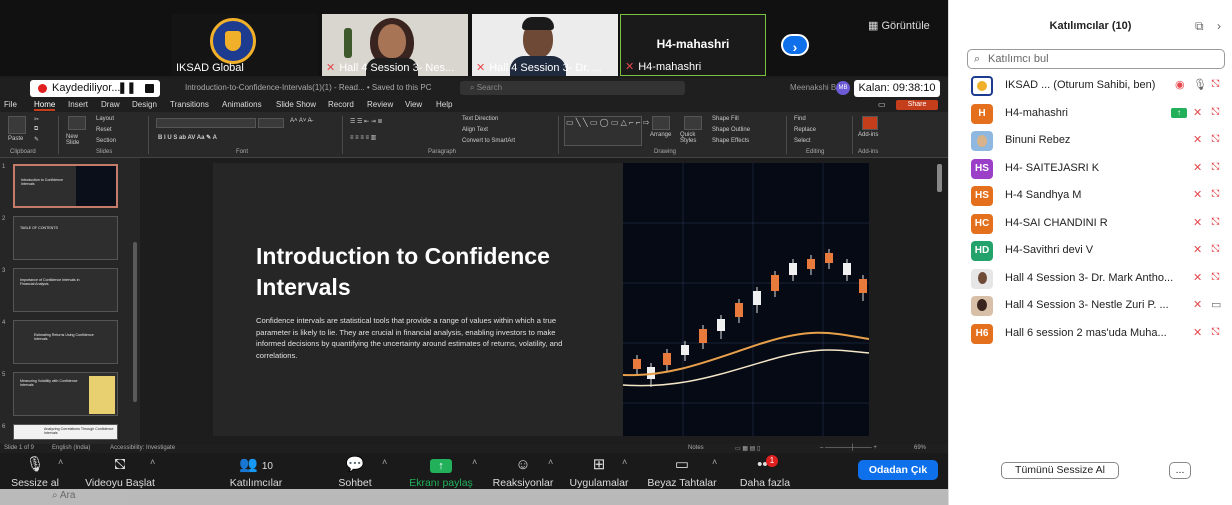  I want to click on shape-outline-label: Shape Outline, so click(731, 130).